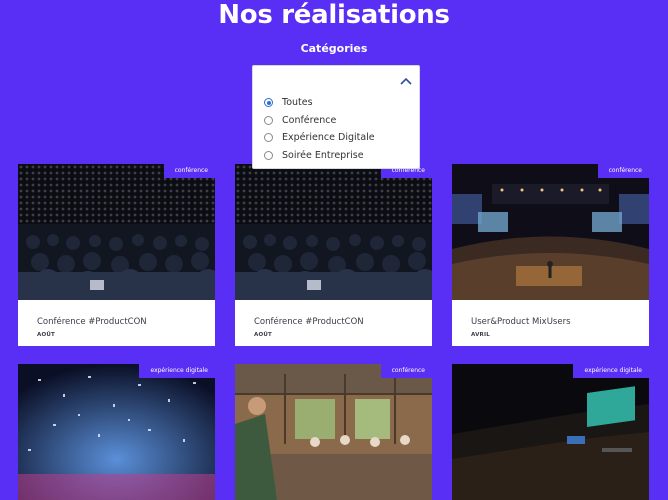 The width and height of the screenshot is (668, 500). What do you see at coordinates (328, 138) in the screenshot?
I see `category-option-label: Expérience Digitale` at bounding box center [328, 138].